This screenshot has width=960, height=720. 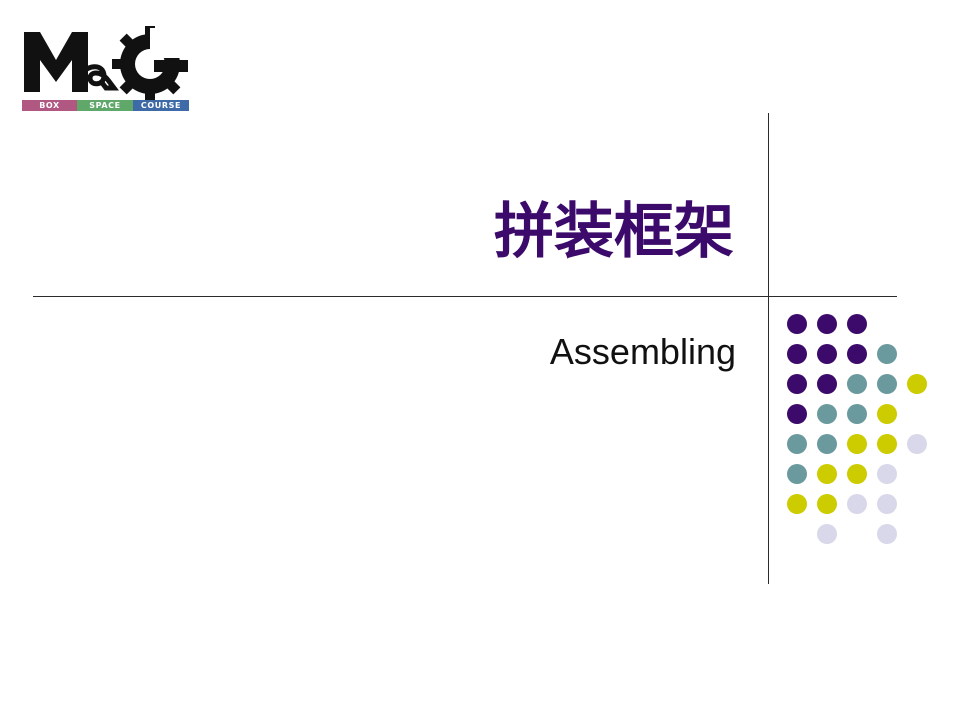 I want to click on logo-tagline-bar: BOX SPACE COURSE, so click(x=105, y=105).